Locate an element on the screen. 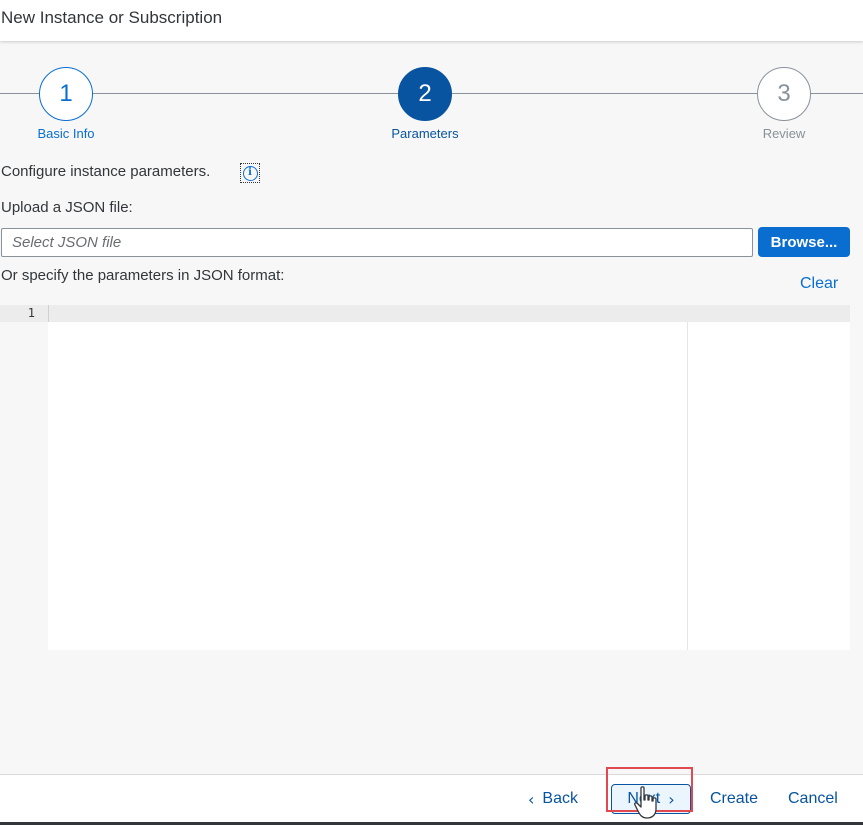 Image resolution: width=863 pixels, height=825 pixels. clear-link: Clear is located at coordinates (819, 284).